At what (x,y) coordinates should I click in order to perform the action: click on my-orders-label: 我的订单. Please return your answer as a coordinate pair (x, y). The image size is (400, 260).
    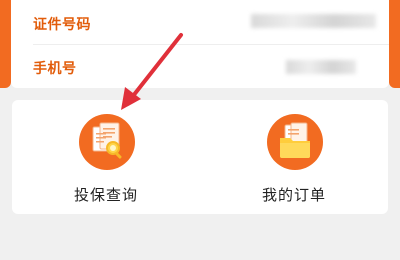
    Looking at the image, I should click on (293, 195).